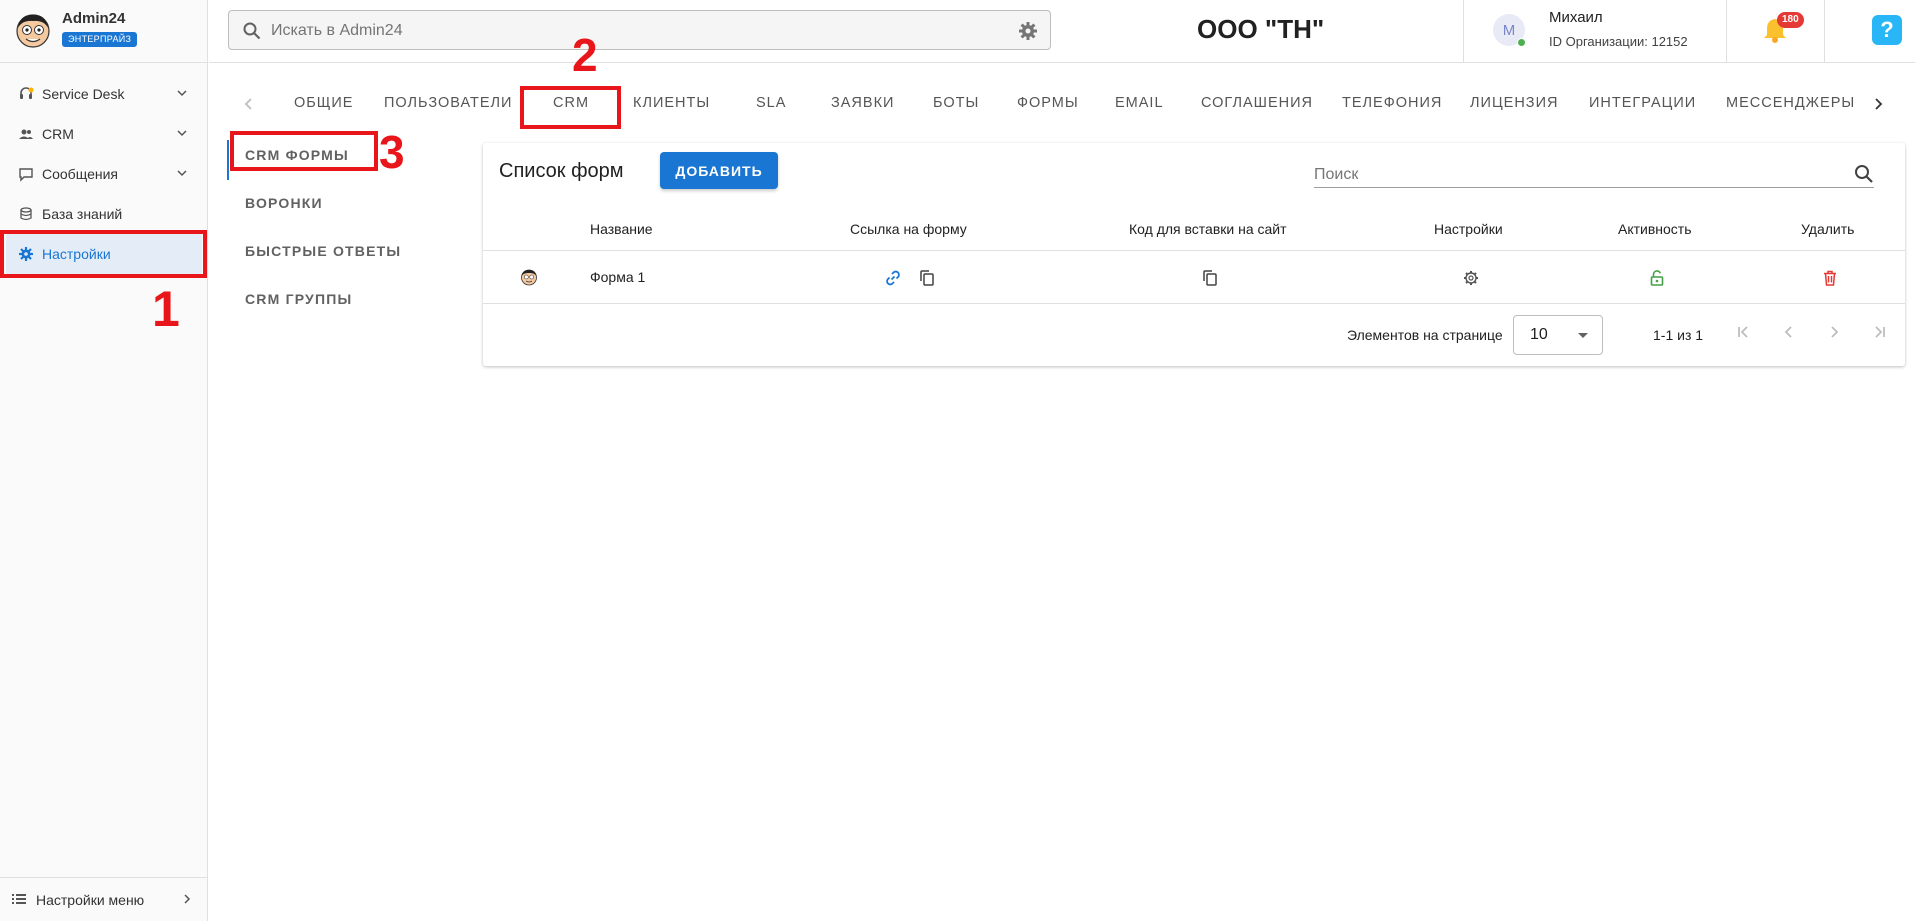  What do you see at coordinates (1514, 103) in the screenshot?
I see `tab-license: ЛИЦЕНЗИЯ` at bounding box center [1514, 103].